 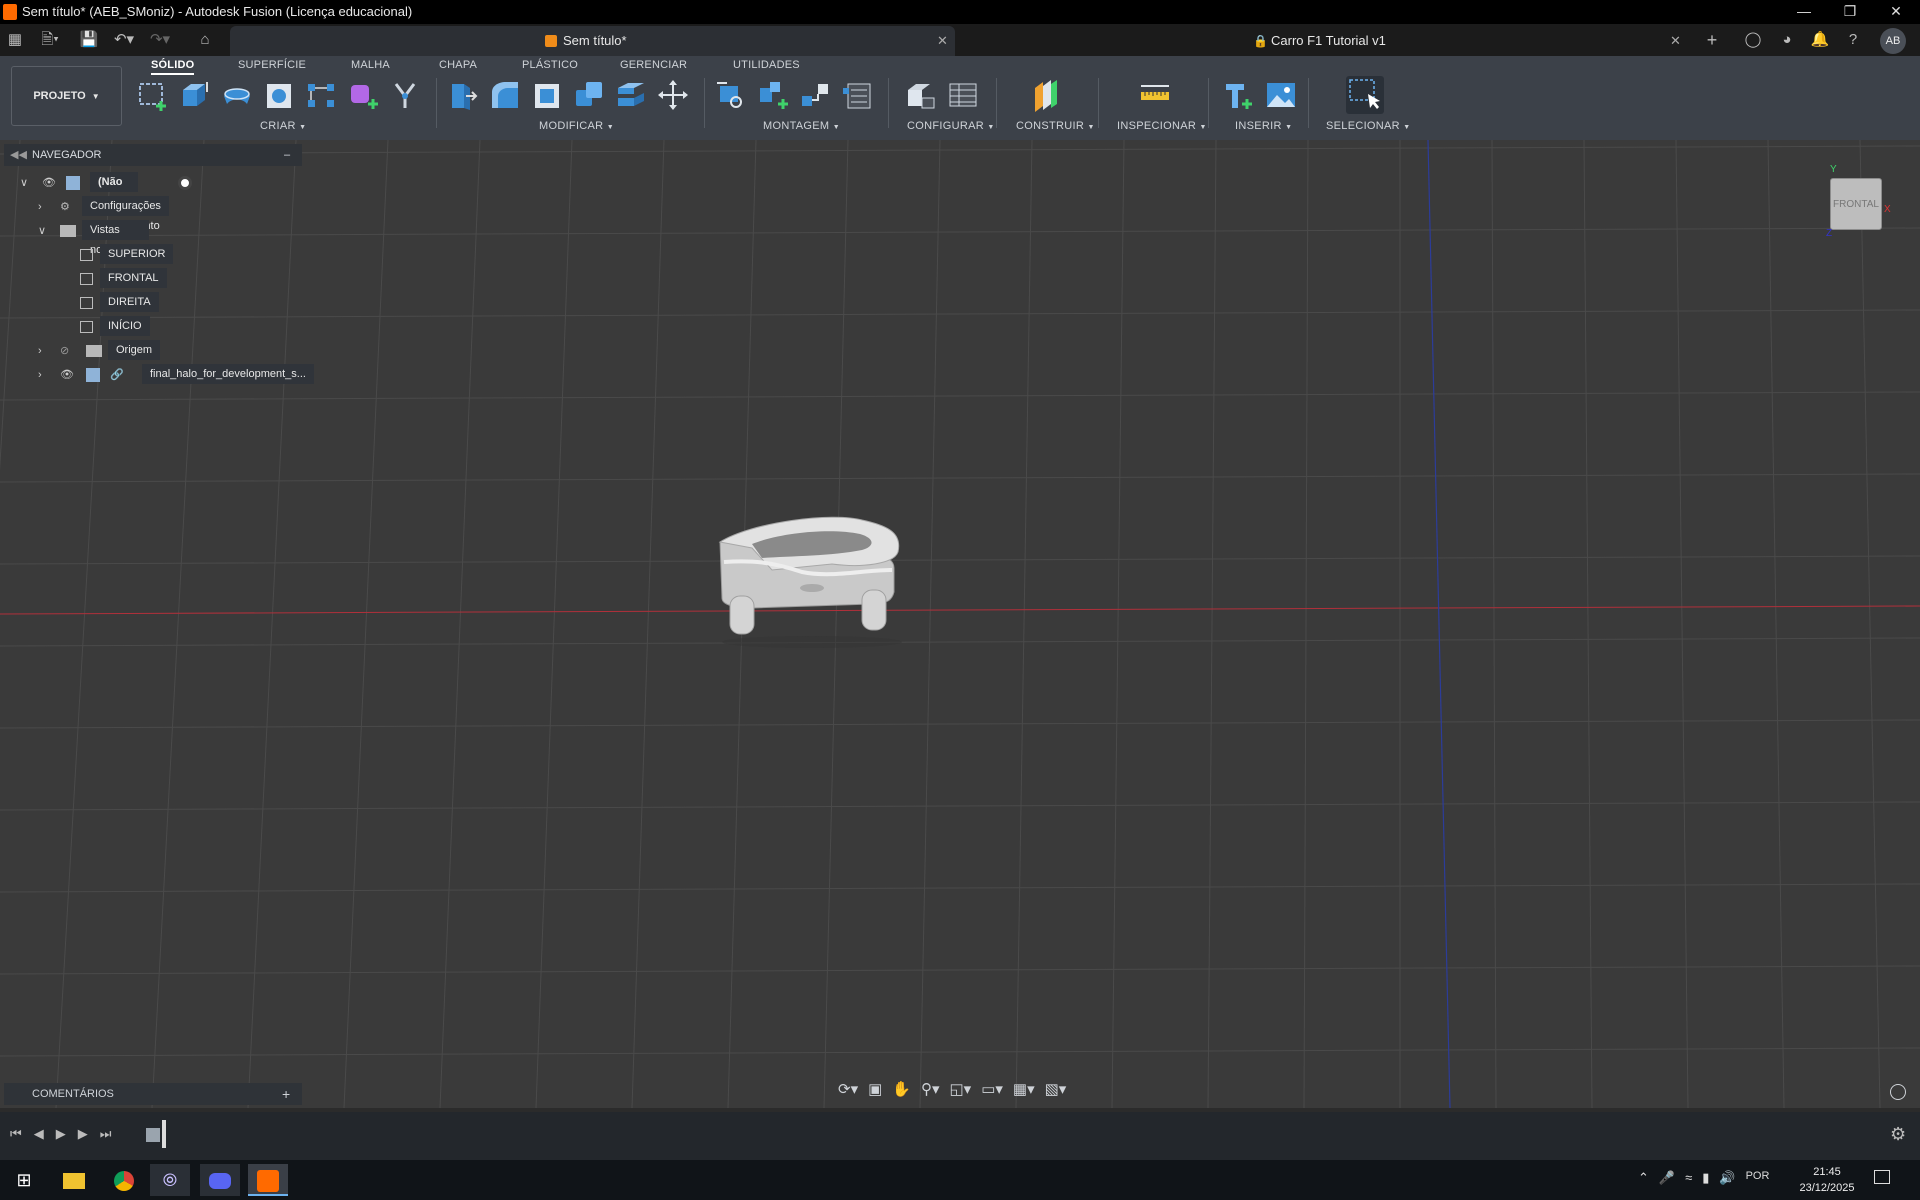 I want to click on extensions-icon: ◯, so click(x=1753, y=40).